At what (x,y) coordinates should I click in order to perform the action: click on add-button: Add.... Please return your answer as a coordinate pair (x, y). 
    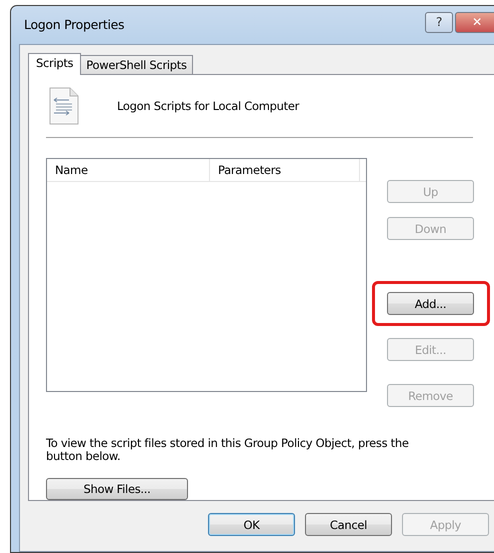
    Looking at the image, I should click on (430, 304).